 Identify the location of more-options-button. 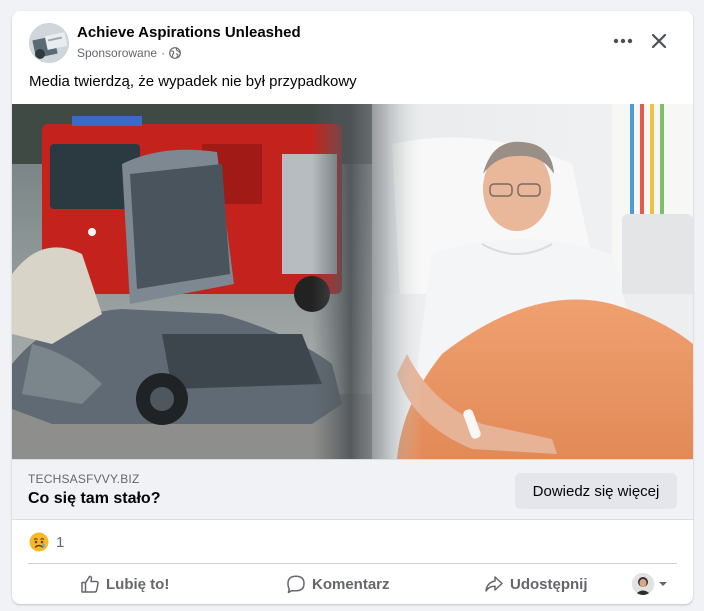
(623, 41).